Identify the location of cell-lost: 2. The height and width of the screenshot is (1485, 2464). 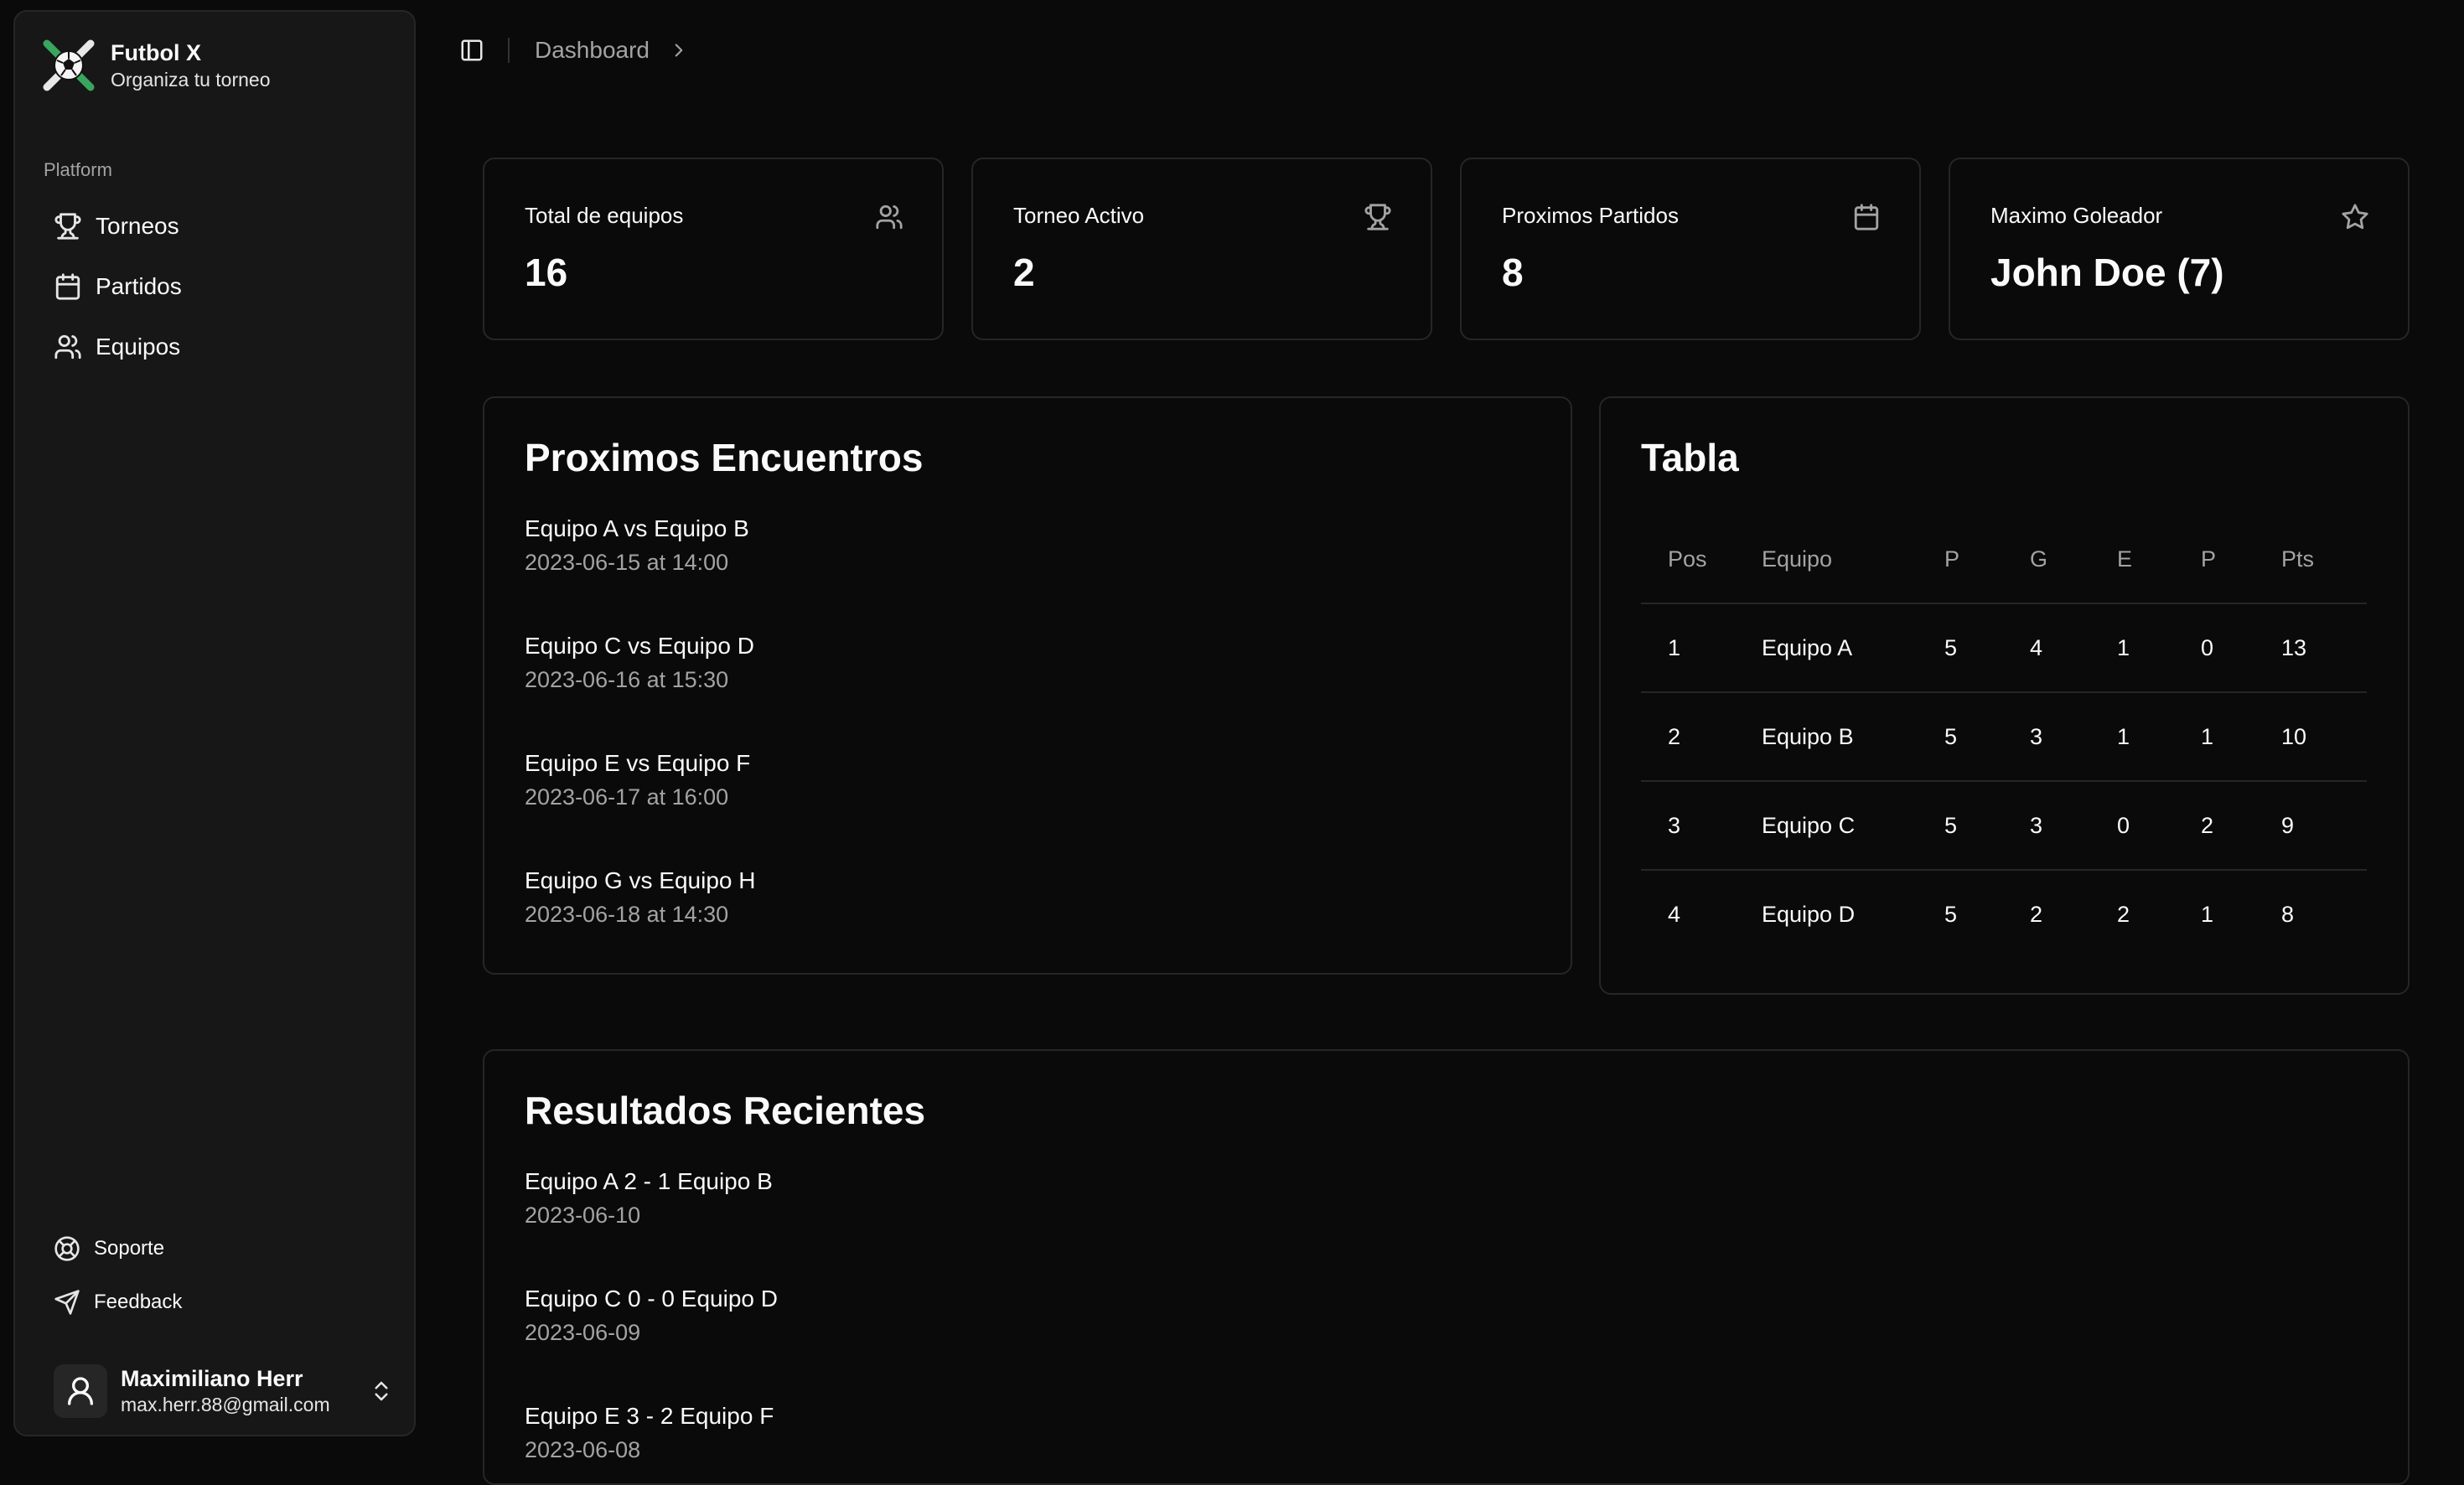
(2207, 825).